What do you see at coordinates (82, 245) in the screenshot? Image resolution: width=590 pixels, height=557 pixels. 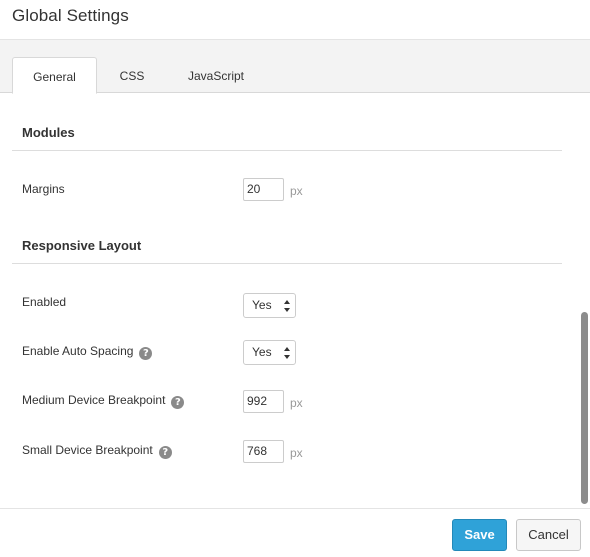 I see `section-title-responsive-layout: Responsive Layout` at bounding box center [82, 245].